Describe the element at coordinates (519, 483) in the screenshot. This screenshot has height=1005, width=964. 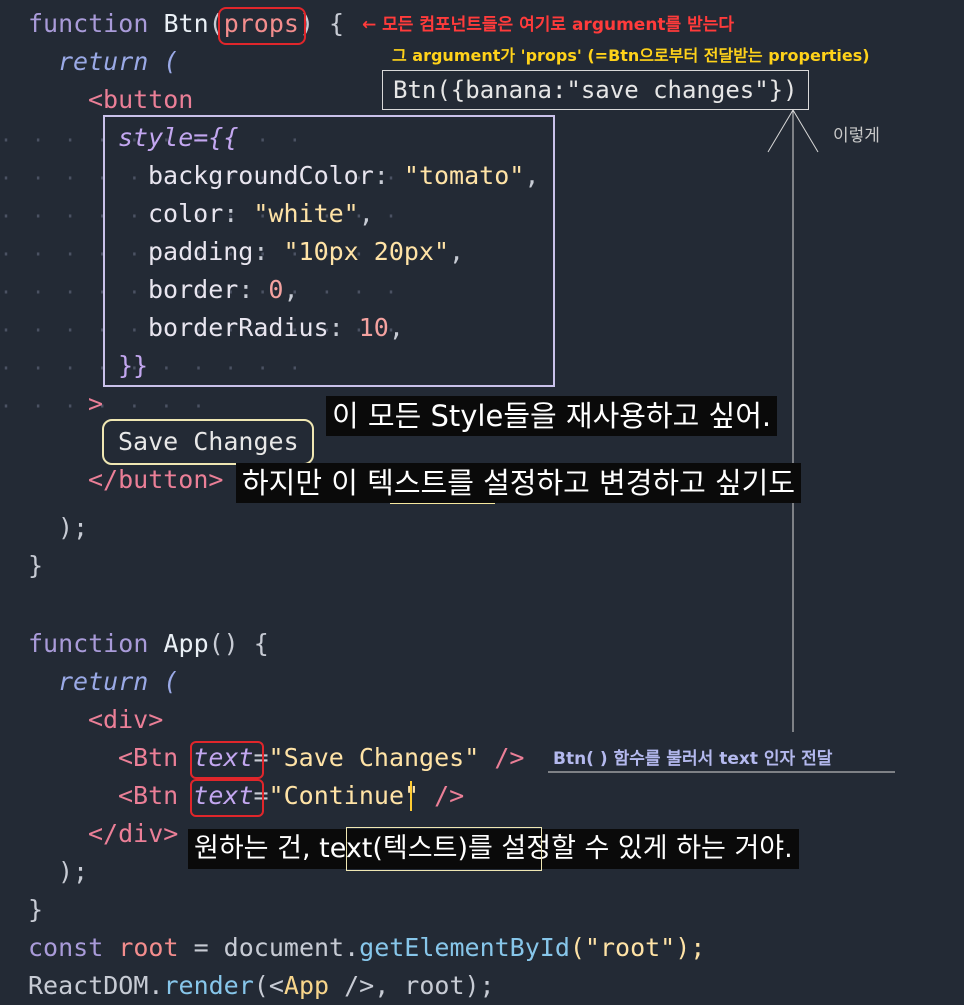
I see `subtitle-2: 하지만 이 텍스트를 설정하고 변경하고 싶기도` at that location.